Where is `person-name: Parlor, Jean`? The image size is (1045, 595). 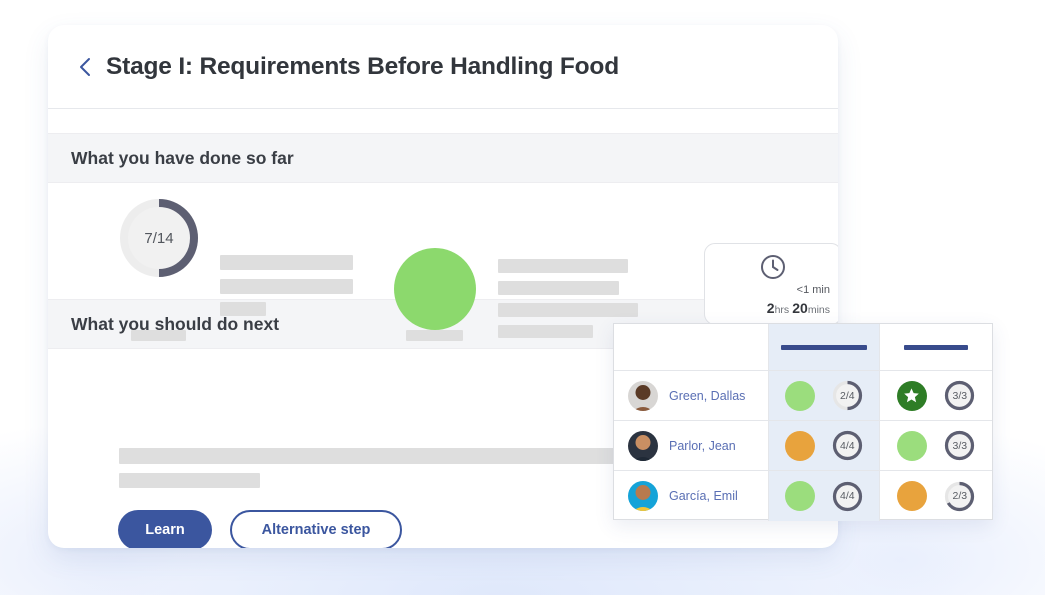 person-name: Parlor, Jean is located at coordinates (702, 445).